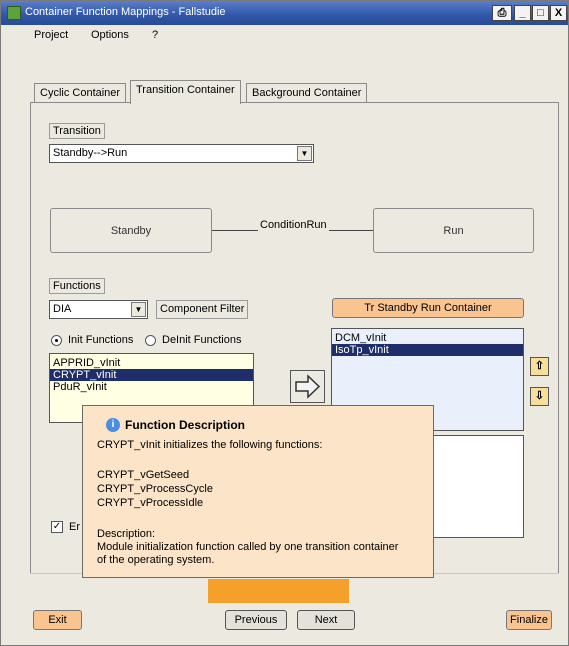  What do you see at coordinates (125, 12) in the screenshot?
I see `window-title: Container Function Mappings - Fallstudie` at bounding box center [125, 12].